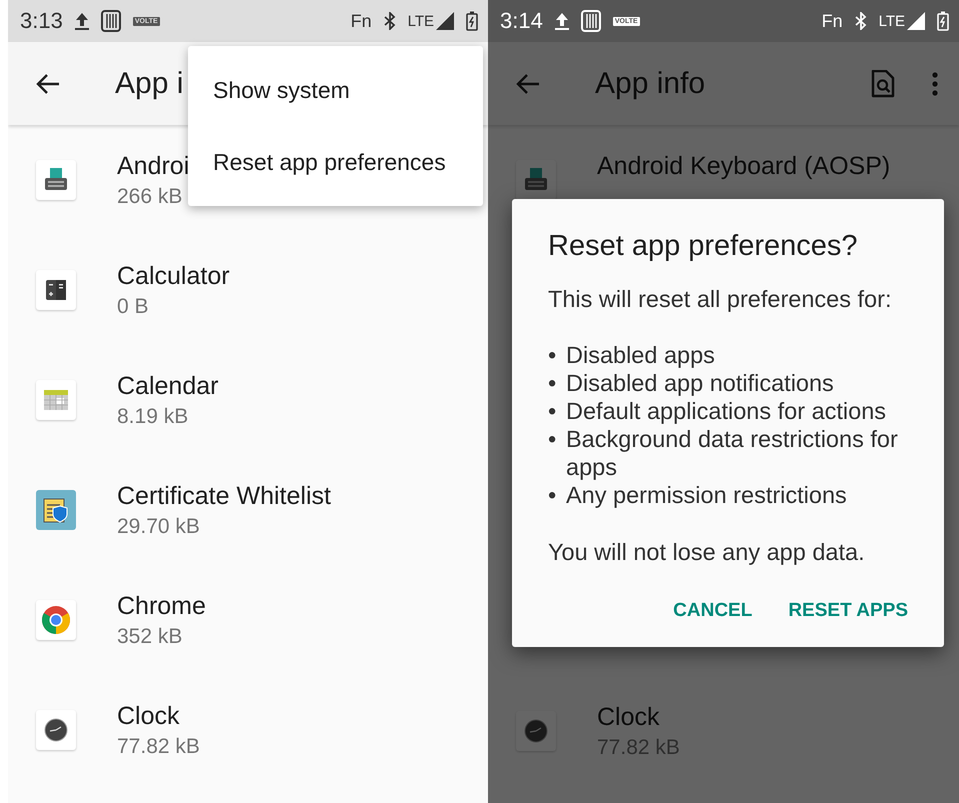  Describe the element at coordinates (153, 166) in the screenshot. I see `app-name: Androi` at that location.